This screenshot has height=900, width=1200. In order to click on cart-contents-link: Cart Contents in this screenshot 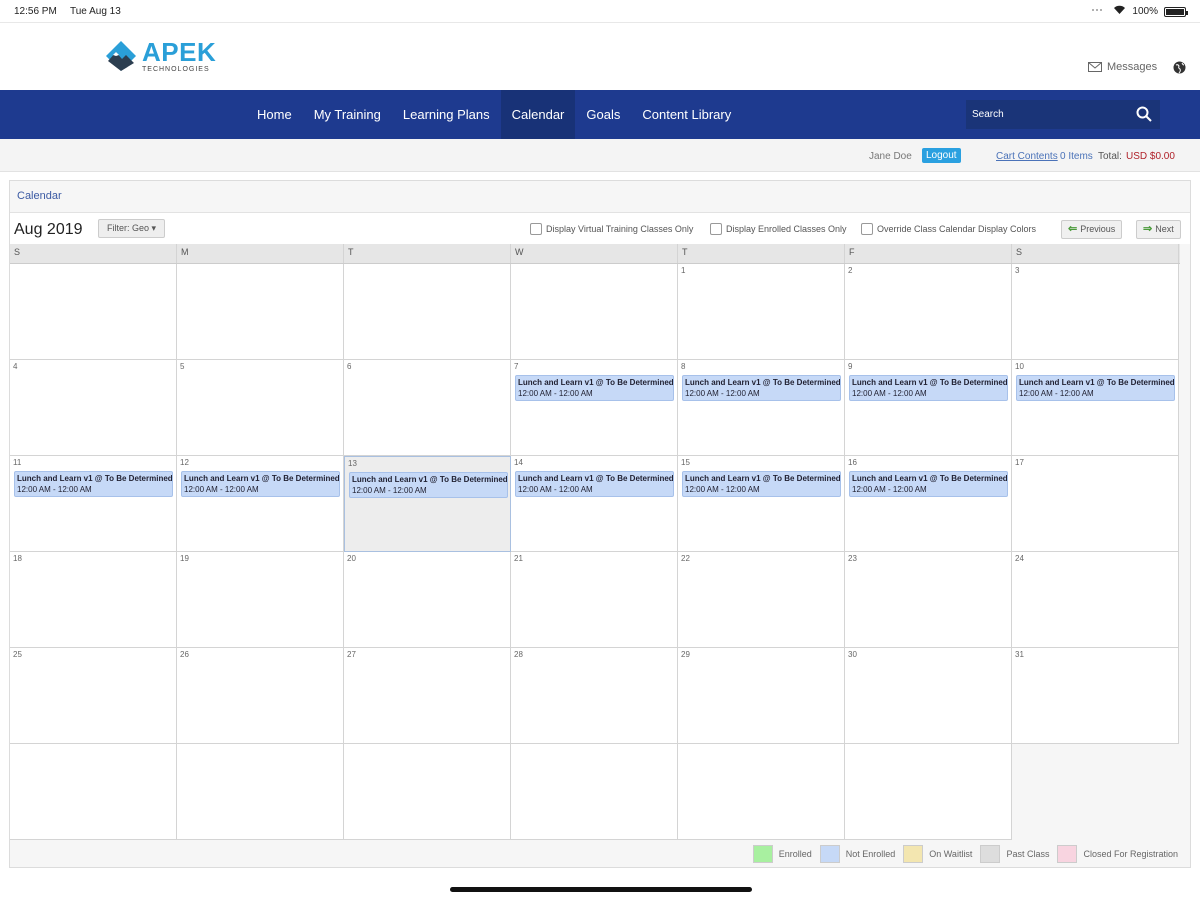, I will do `click(1027, 156)`.